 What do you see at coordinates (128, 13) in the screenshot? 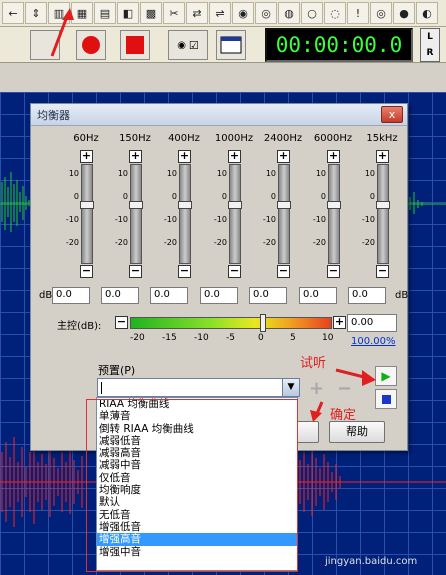
I see `effect-icon: ◧` at bounding box center [128, 13].